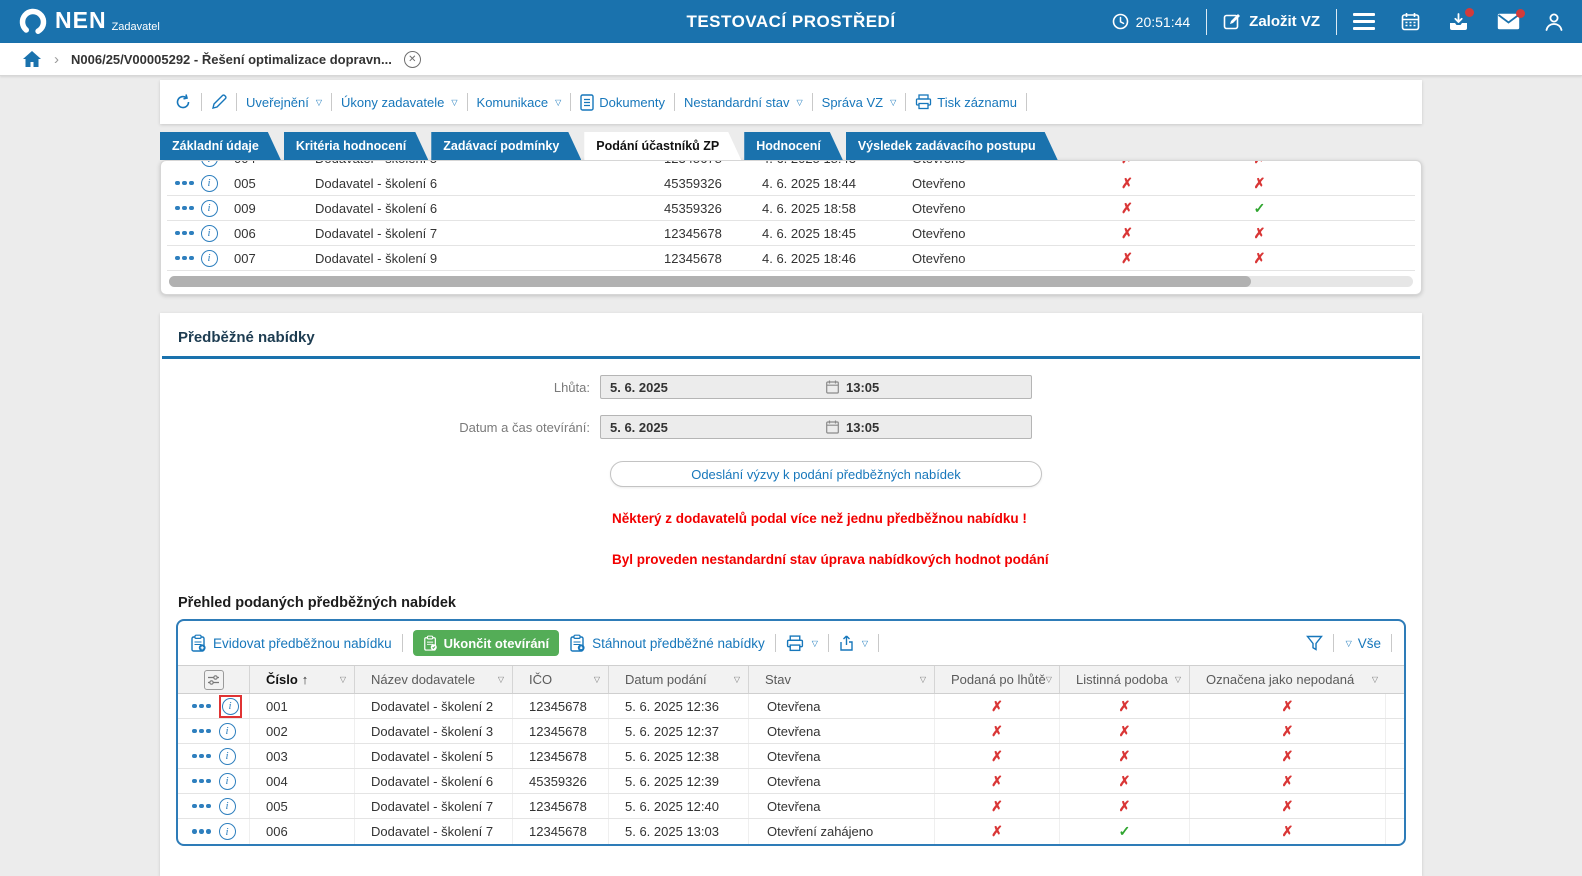  What do you see at coordinates (859, 102) in the screenshot?
I see `menu-sprava-vz: Správa VZ ▽` at bounding box center [859, 102].